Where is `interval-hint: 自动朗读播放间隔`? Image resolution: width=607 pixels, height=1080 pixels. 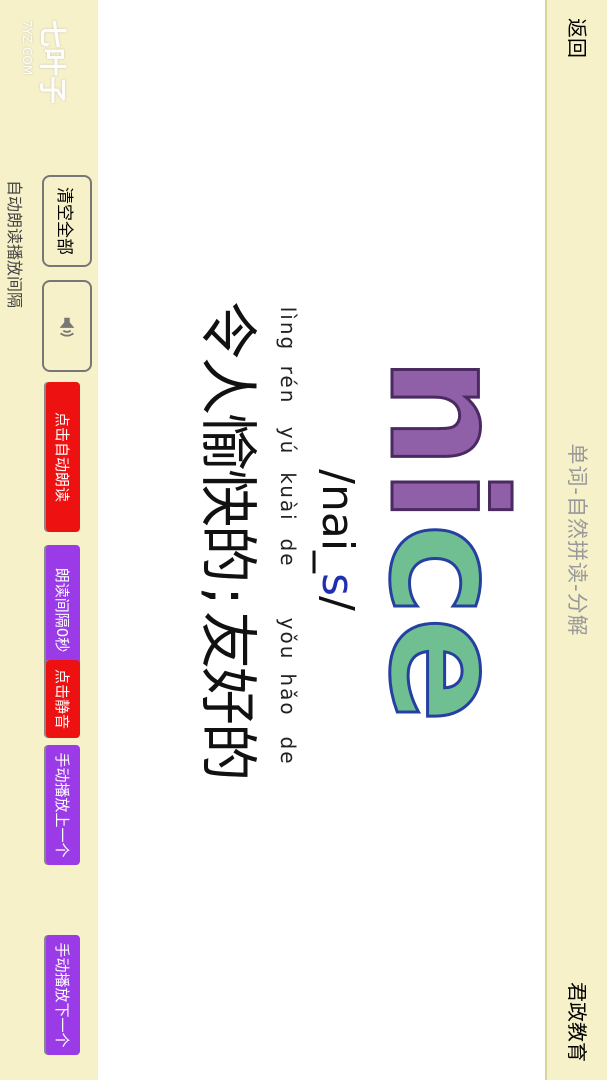 interval-hint: 自动朗读播放间隔 is located at coordinates (14, 244).